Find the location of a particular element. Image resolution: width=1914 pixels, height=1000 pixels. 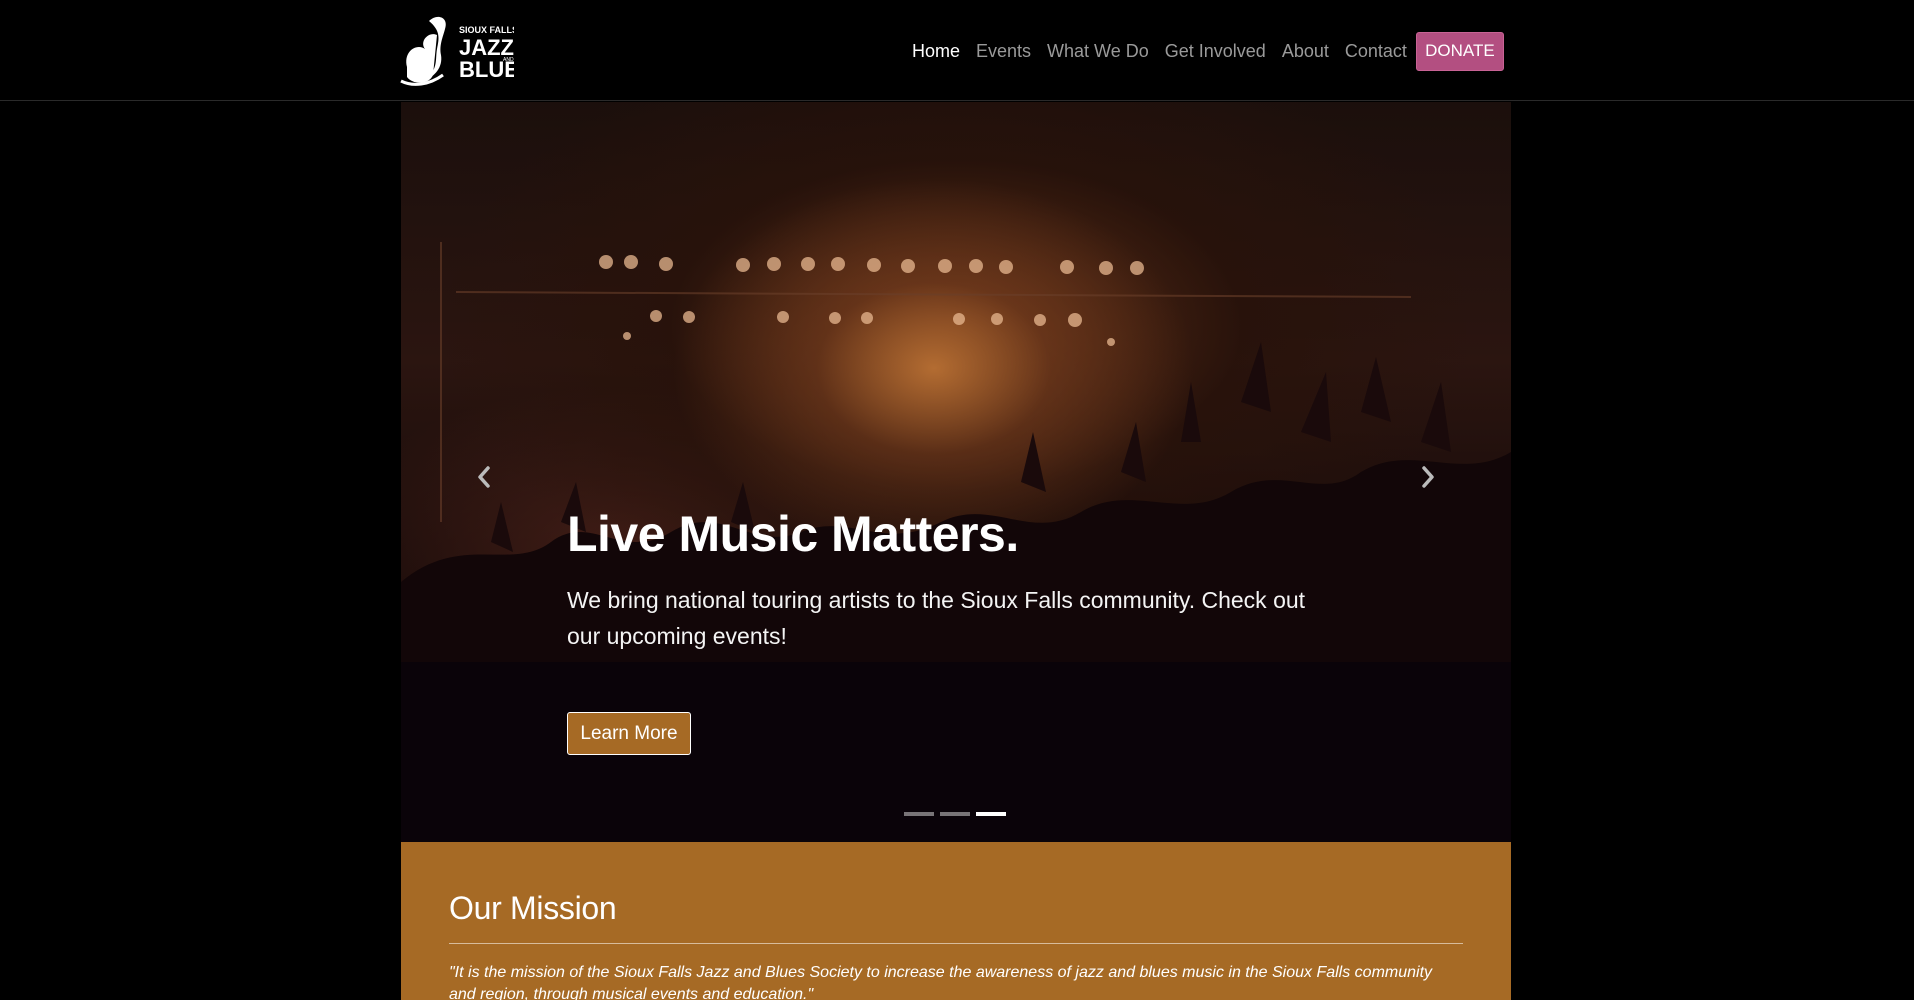

nav-events: Events is located at coordinates (1003, 51).